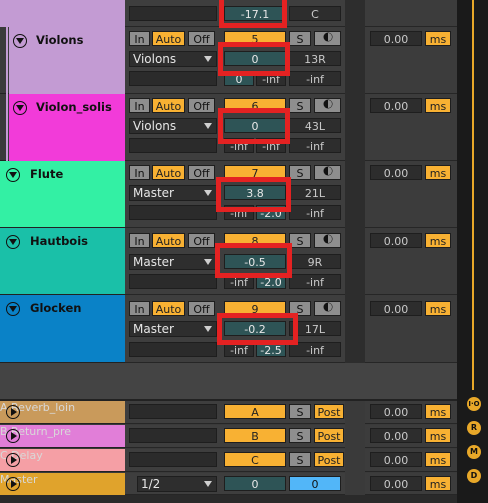 Image resolution: width=488 pixels, height=503 pixels. Describe the element at coordinates (255, 483) in the screenshot. I see `master-volume-field: 0` at that location.